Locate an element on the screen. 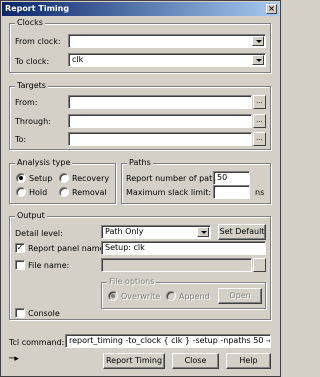 The width and height of the screenshot is (320, 377). title-bar: Report Timing × is located at coordinates (140, 9).